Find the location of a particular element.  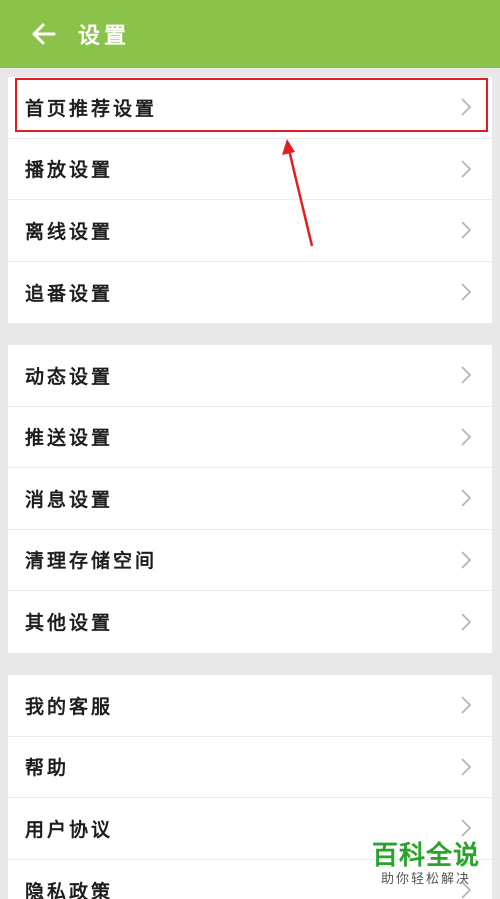

settings-item-playback: 播放设置 is located at coordinates (250, 169).